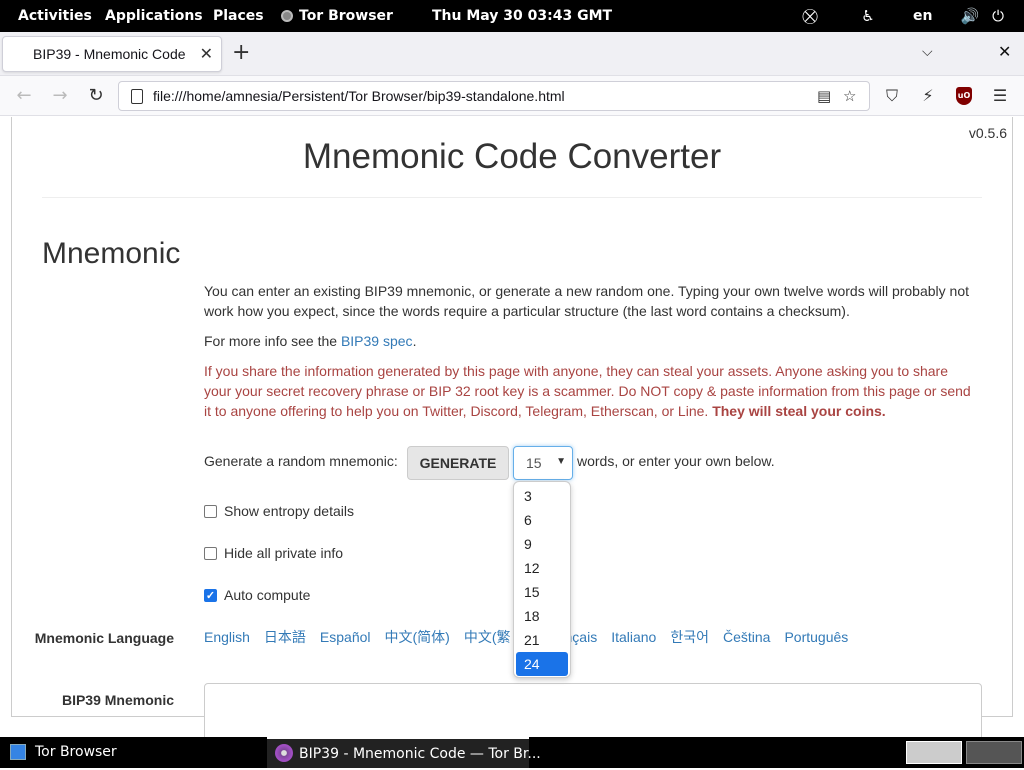 The image size is (1024, 770). Describe the element at coordinates (104, 638) in the screenshot. I see `mnemonic-language-label: Mnemonic Language` at that location.